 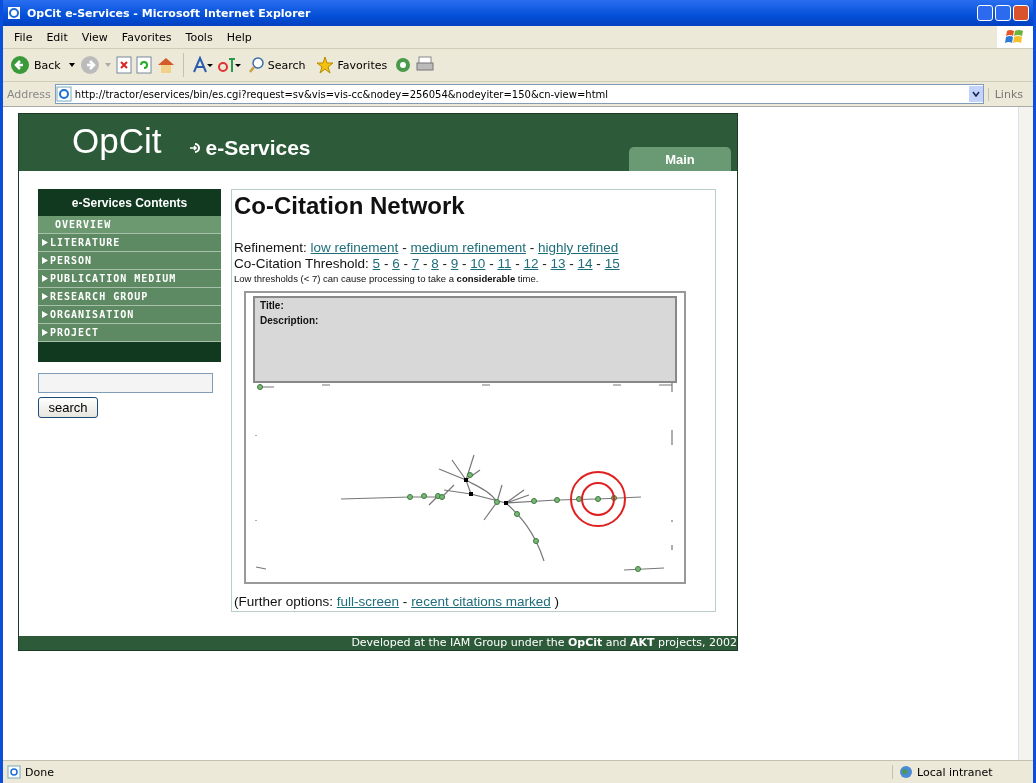 I want to click on threshold-link: 14, so click(x=585, y=263).